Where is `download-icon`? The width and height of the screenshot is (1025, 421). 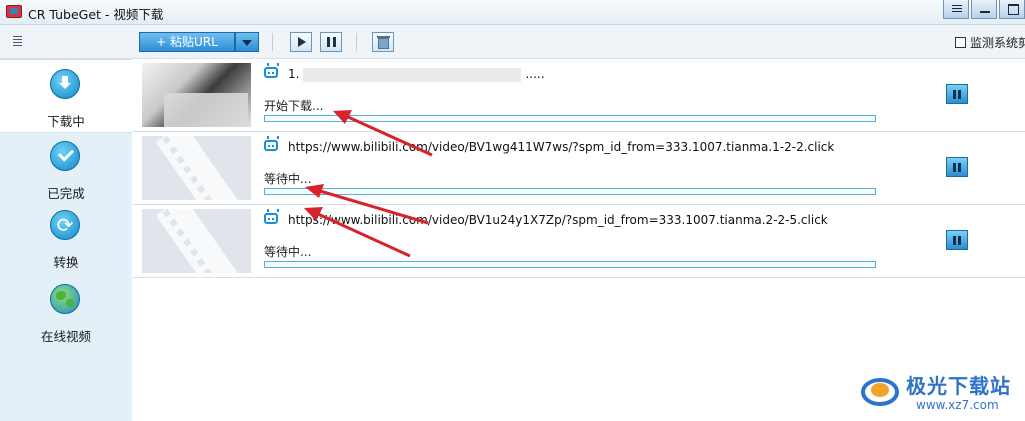
download-icon is located at coordinates (65, 84).